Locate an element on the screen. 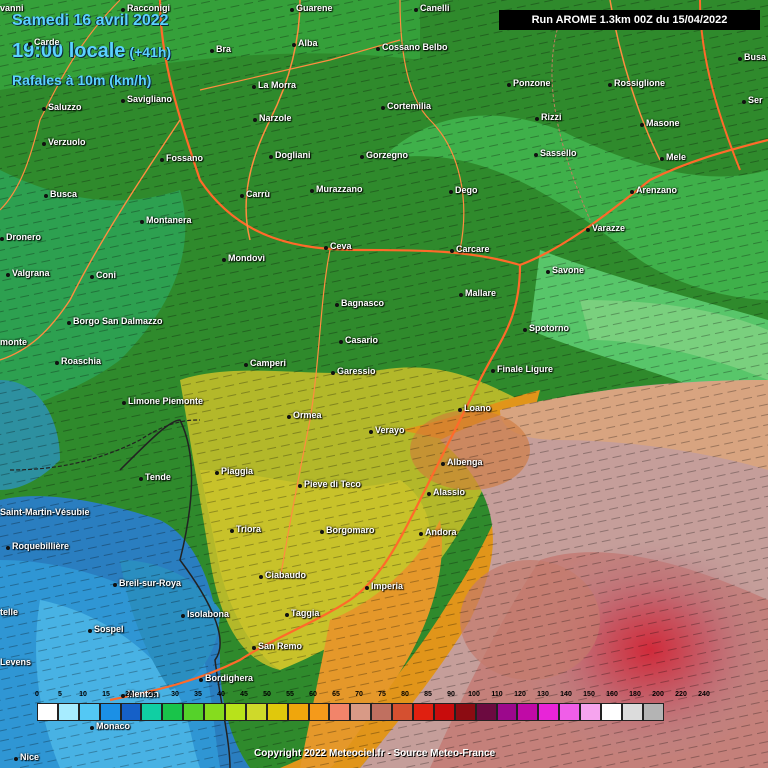 The height and width of the screenshot is (768, 768). city-label: Carde is located at coordinates (47, 42).